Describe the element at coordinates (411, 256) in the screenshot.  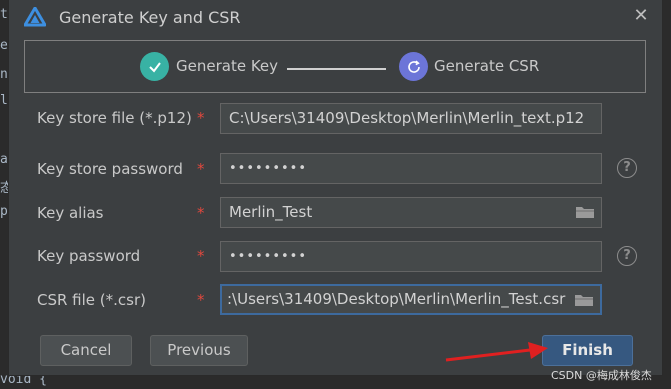
I see `key-password-field: •••••••••` at that location.